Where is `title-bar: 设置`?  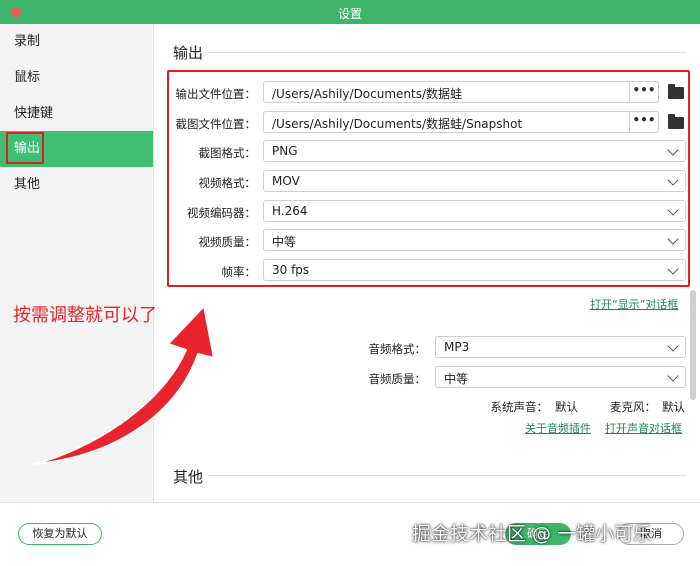 title-bar: 设置 is located at coordinates (350, 12).